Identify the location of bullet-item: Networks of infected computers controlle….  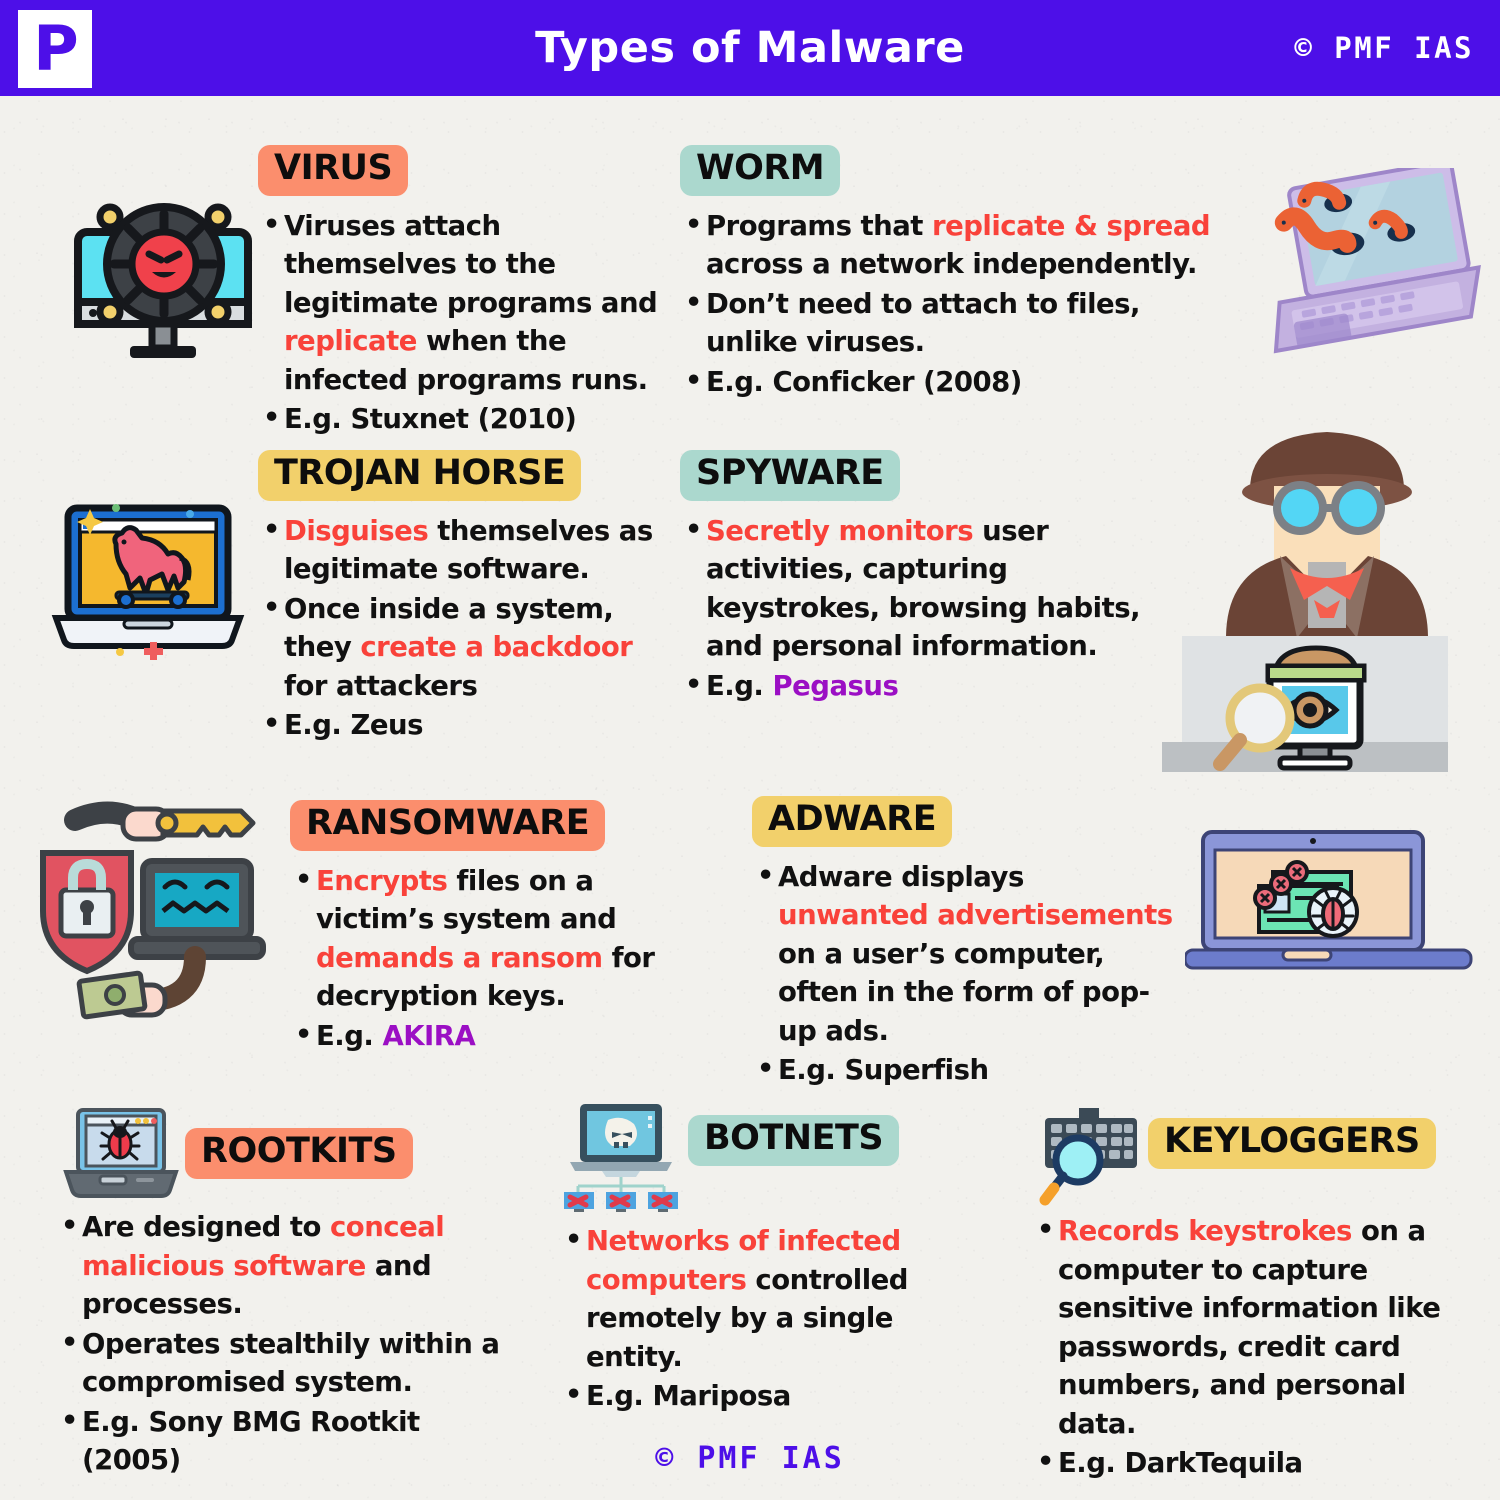
(772, 1298).